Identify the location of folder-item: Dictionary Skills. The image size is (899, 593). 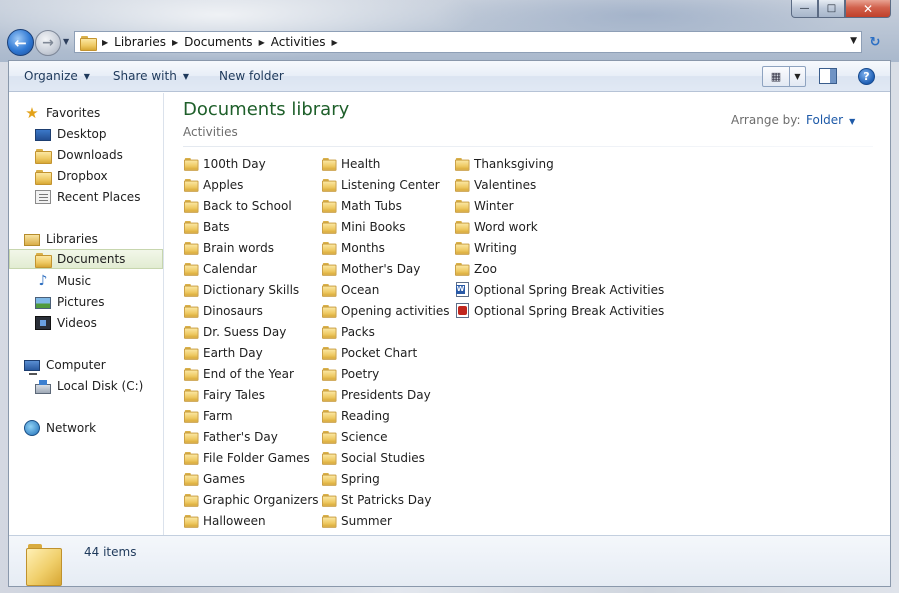
(251, 289).